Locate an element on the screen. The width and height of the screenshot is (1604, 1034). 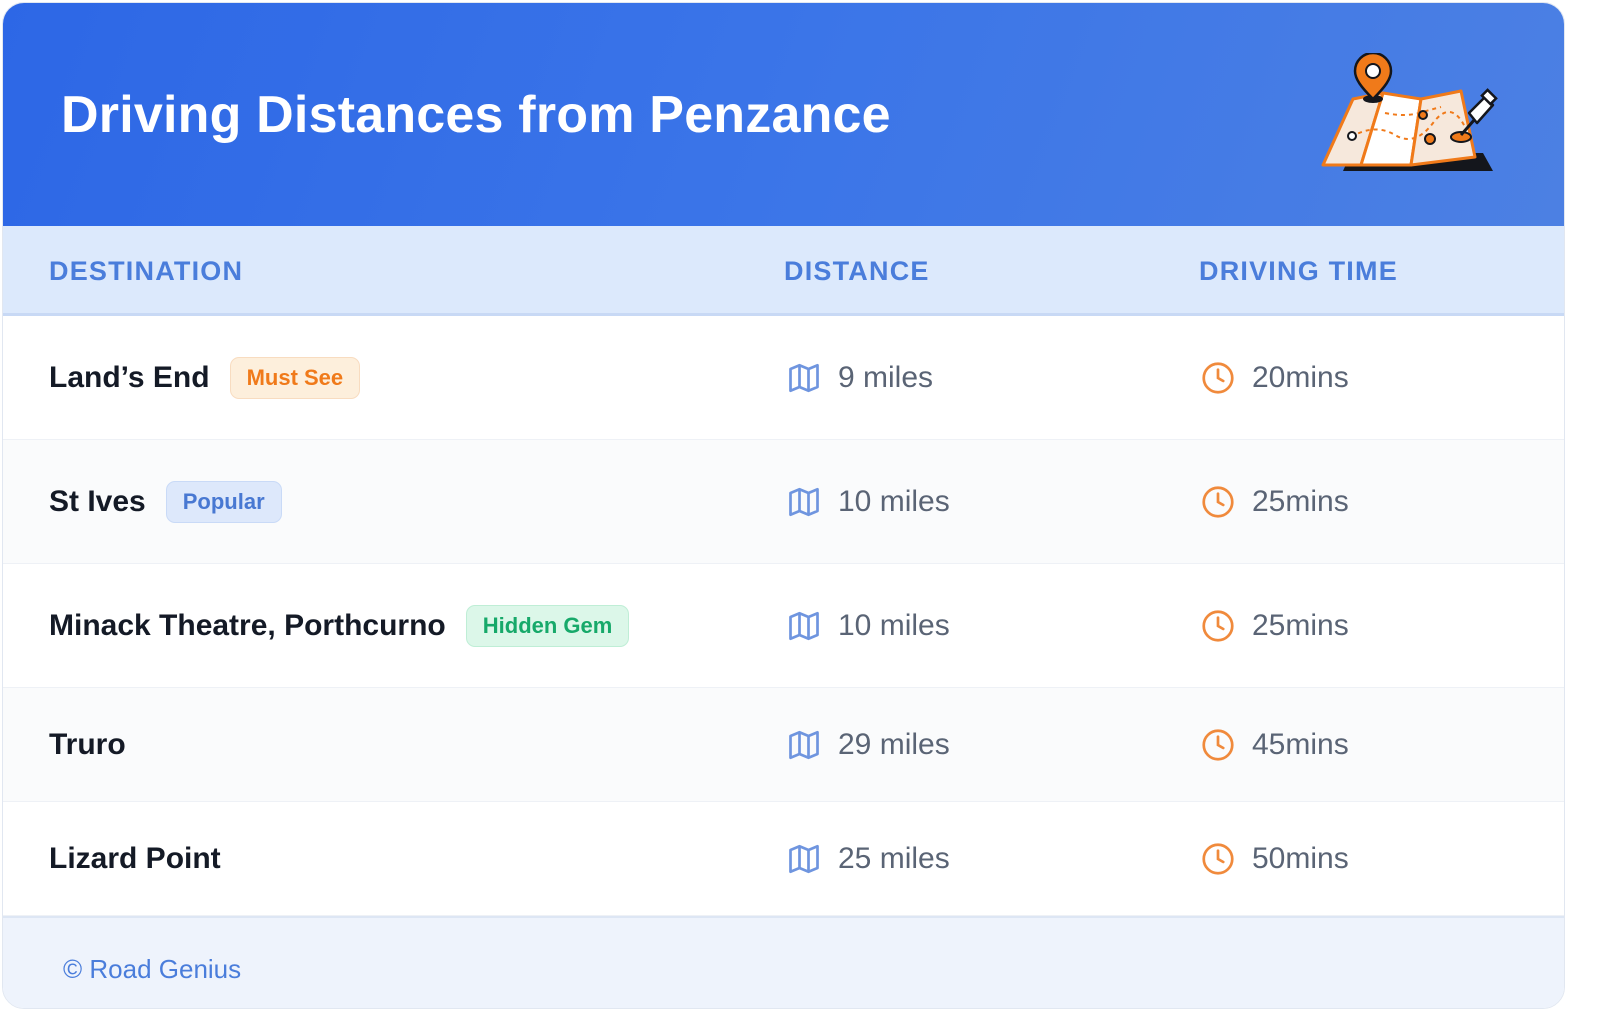
badge-hidden-gem: Hidden Gem is located at coordinates (547, 625).